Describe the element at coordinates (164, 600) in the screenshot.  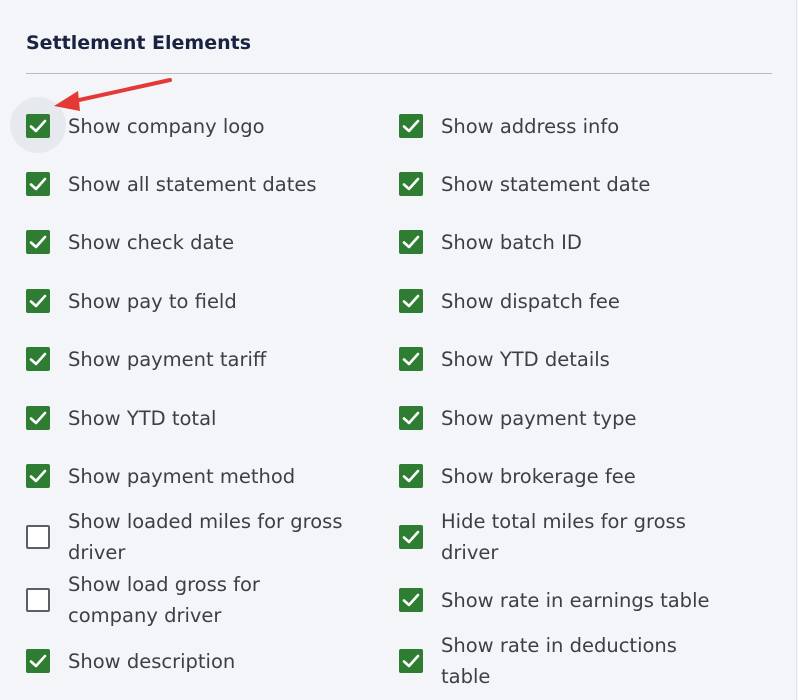
I see `option-label: Show load gross for company driver` at that location.